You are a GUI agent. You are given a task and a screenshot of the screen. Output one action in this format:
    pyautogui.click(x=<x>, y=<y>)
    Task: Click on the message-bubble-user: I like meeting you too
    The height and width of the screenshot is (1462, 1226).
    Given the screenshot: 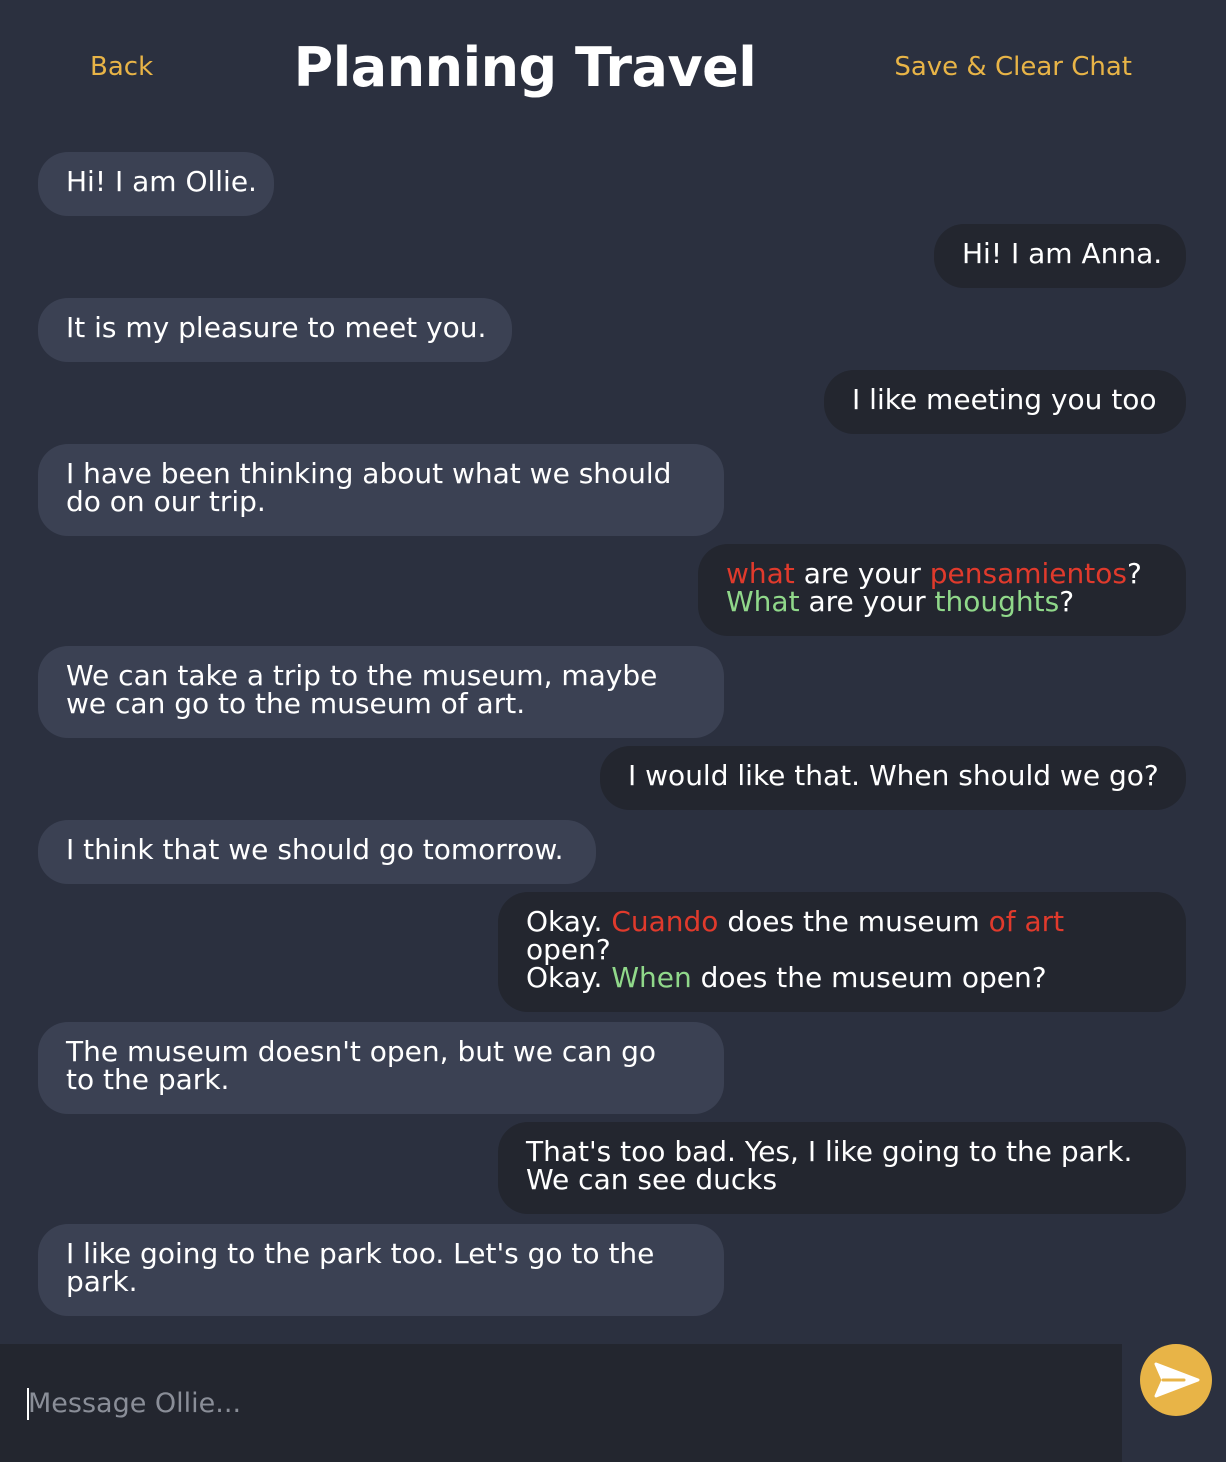 What is the action you would take?
    pyautogui.click(x=1005, y=402)
    